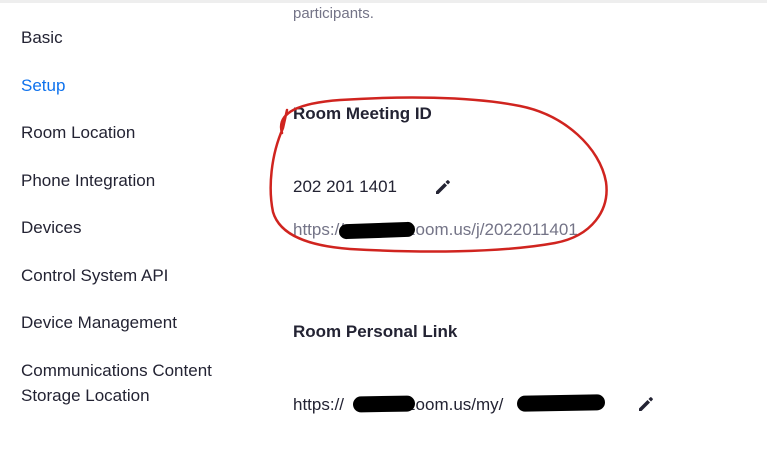 Image resolution: width=767 pixels, height=463 pixels. I want to click on personal-link-prefix: https://, so click(319, 404).